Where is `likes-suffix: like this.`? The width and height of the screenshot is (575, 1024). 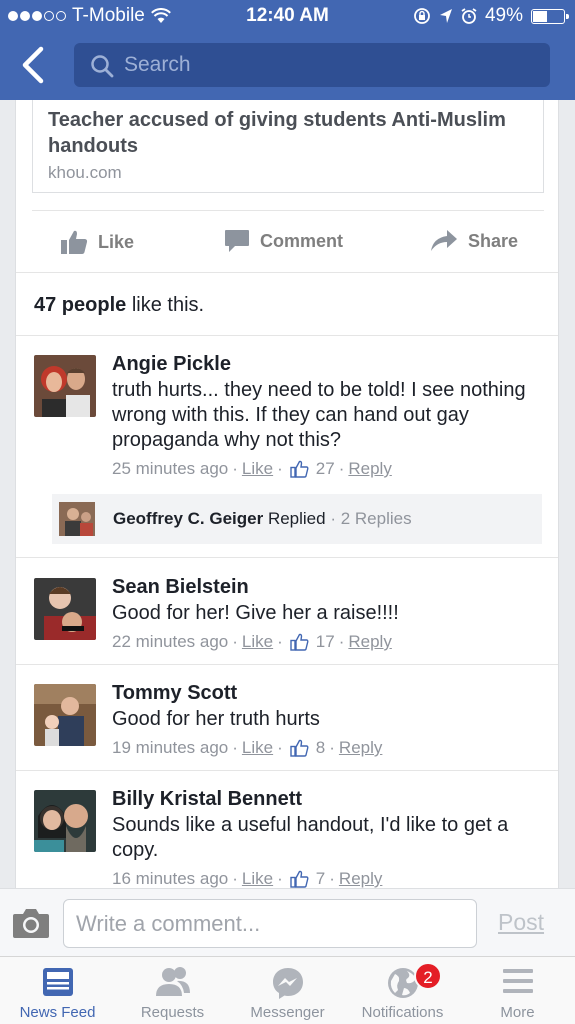 likes-suffix: like this. is located at coordinates (165, 305).